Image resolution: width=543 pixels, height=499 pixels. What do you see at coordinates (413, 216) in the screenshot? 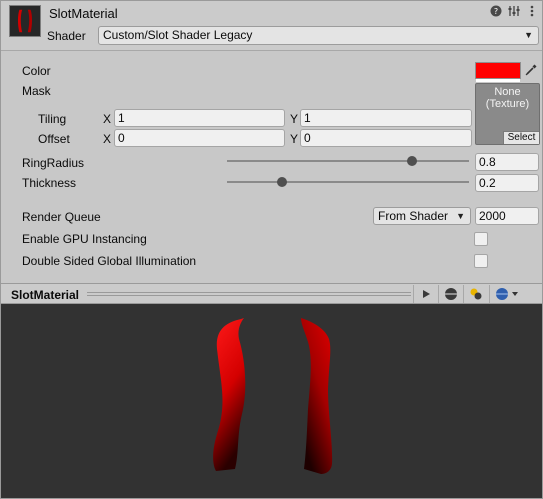
I see `render-queue-mode-value: From Shader` at bounding box center [413, 216].